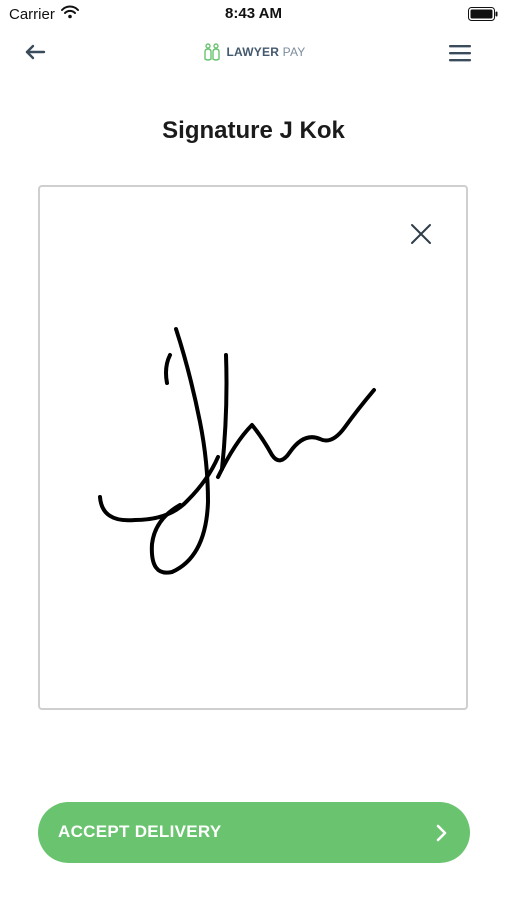 This screenshot has height=900, width=507. I want to click on accept-delivery-label: ACCEPT DELIVERY, so click(140, 831).